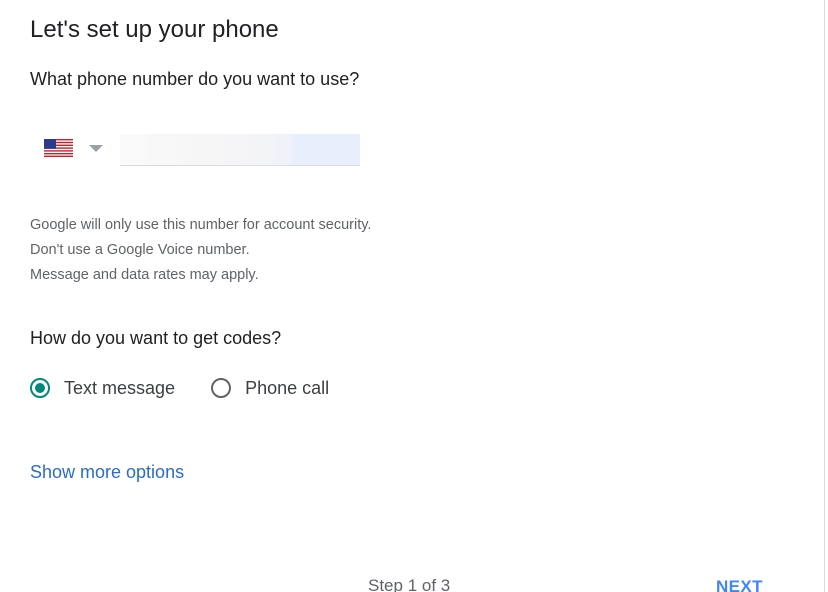  I want to click on next-button: NEXT, so click(739, 582).